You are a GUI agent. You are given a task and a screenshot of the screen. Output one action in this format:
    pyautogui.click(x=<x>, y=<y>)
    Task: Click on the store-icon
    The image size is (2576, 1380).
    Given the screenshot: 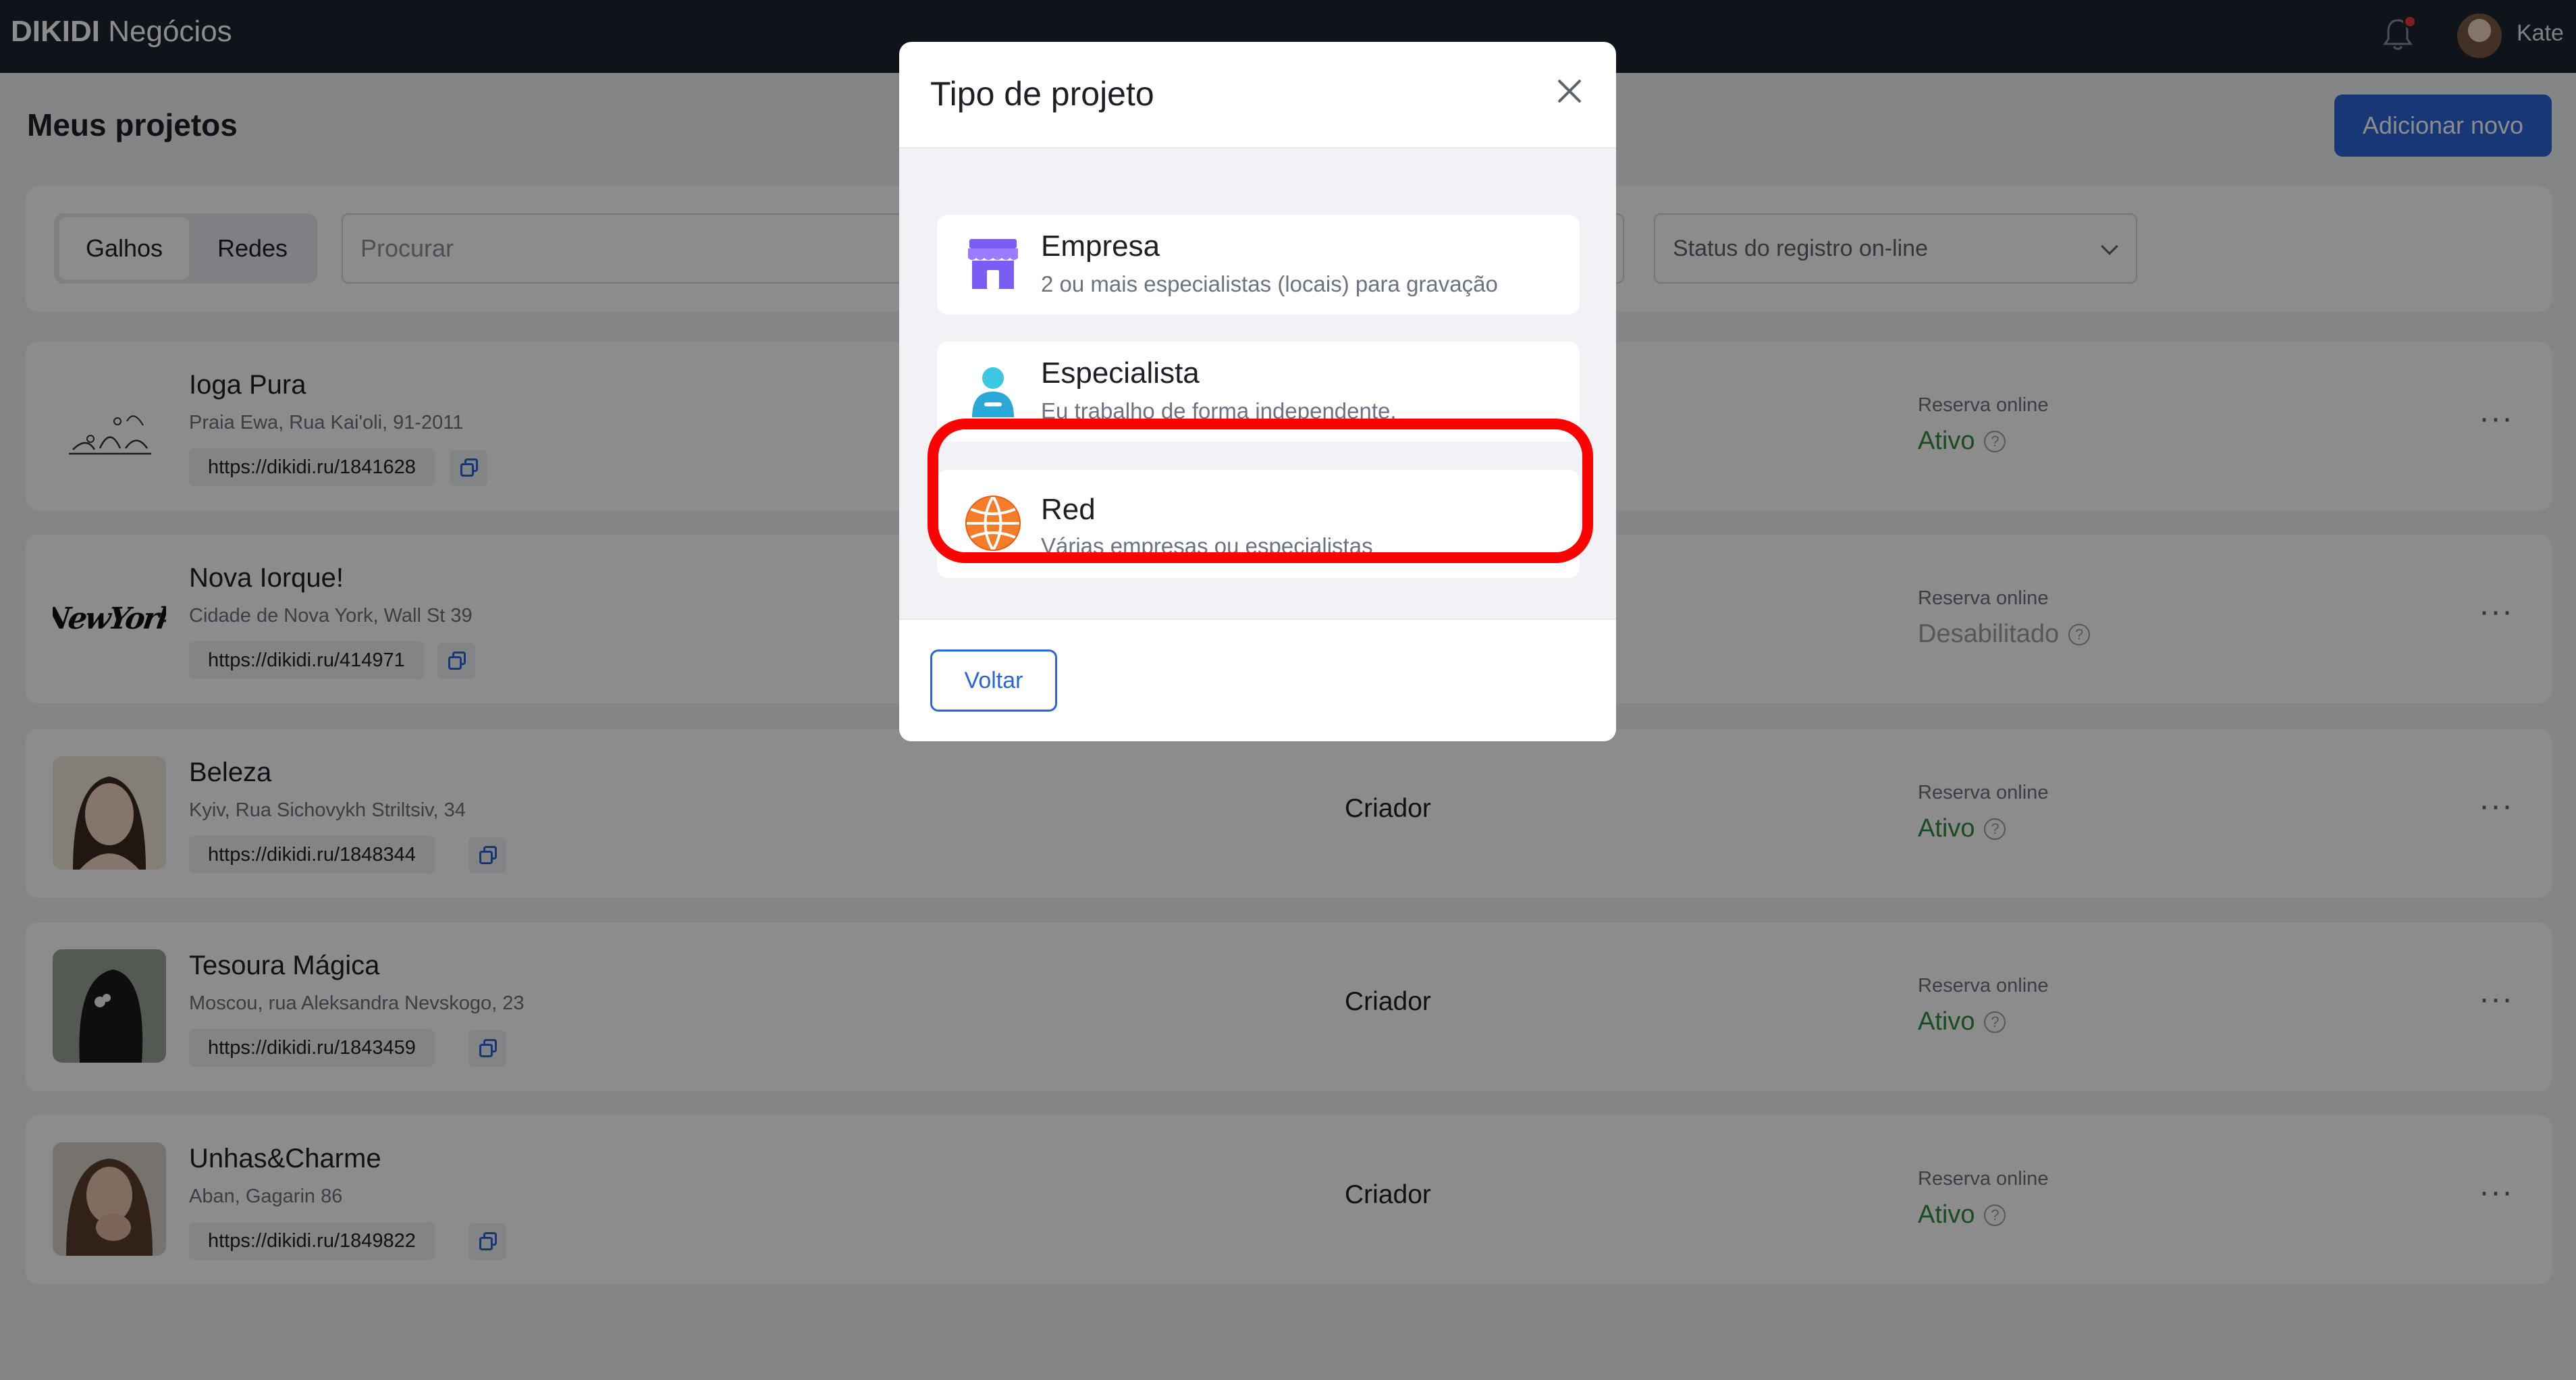 What is the action you would take?
    pyautogui.click(x=993, y=264)
    